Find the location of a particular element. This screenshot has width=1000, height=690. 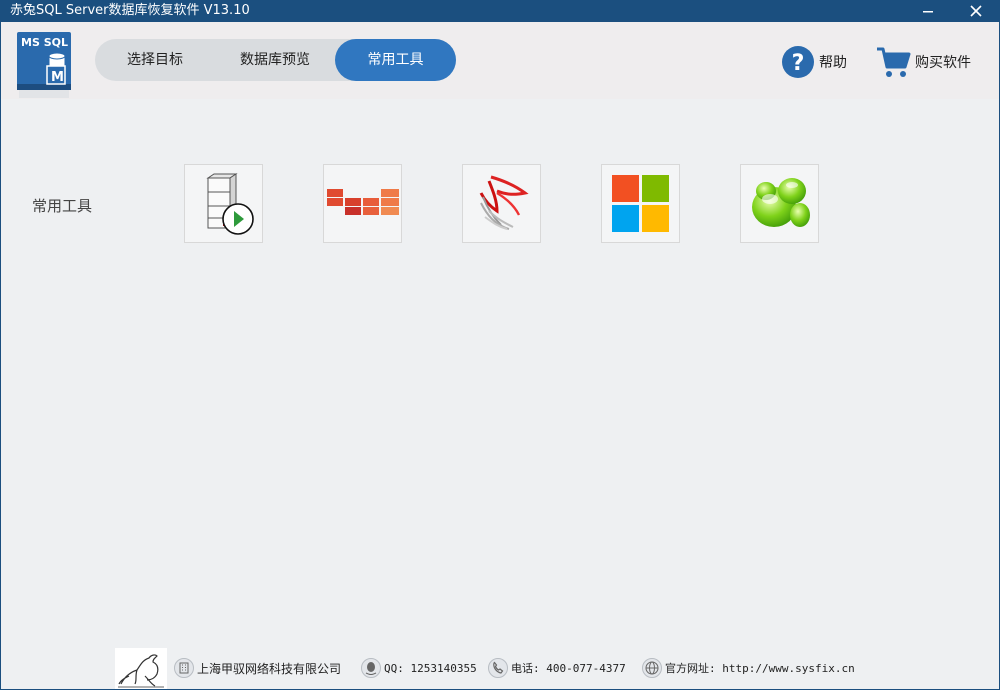

server-play-icon is located at coordinates (229, 203).